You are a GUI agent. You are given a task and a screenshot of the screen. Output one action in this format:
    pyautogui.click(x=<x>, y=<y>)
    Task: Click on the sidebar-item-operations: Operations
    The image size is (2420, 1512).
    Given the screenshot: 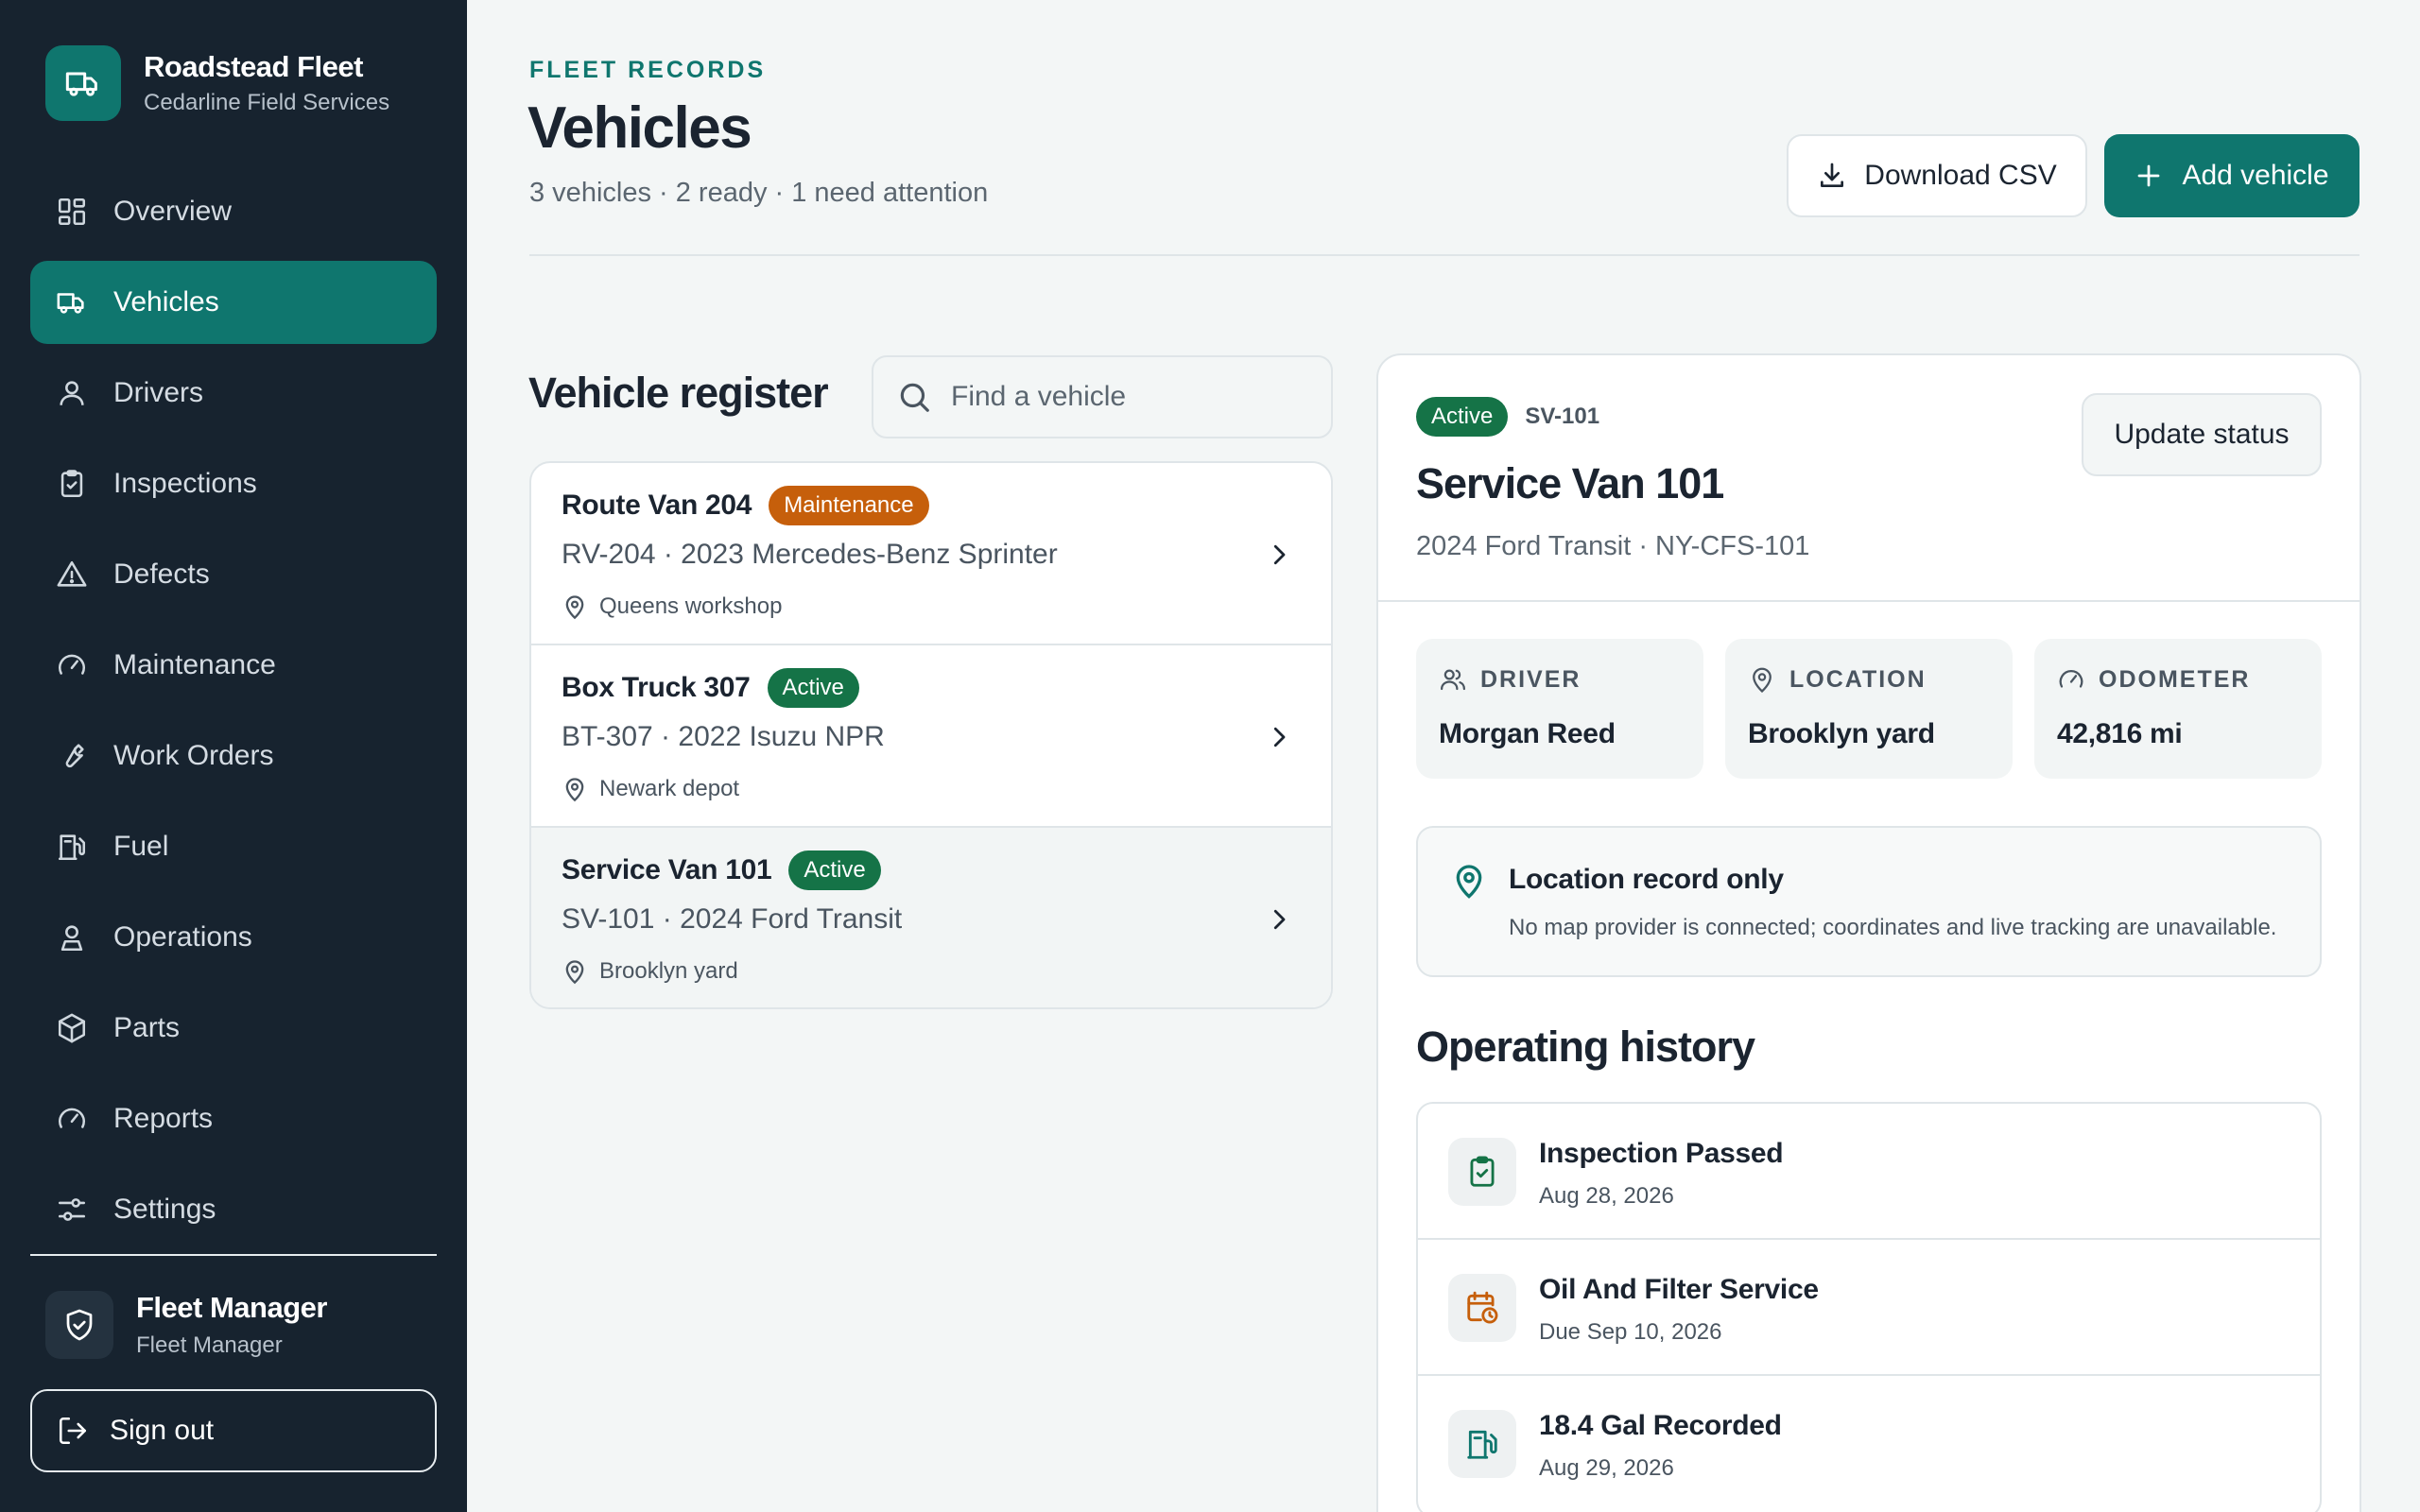 What is the action you would take?
    pyautogui.click(x=234, y=937)
    